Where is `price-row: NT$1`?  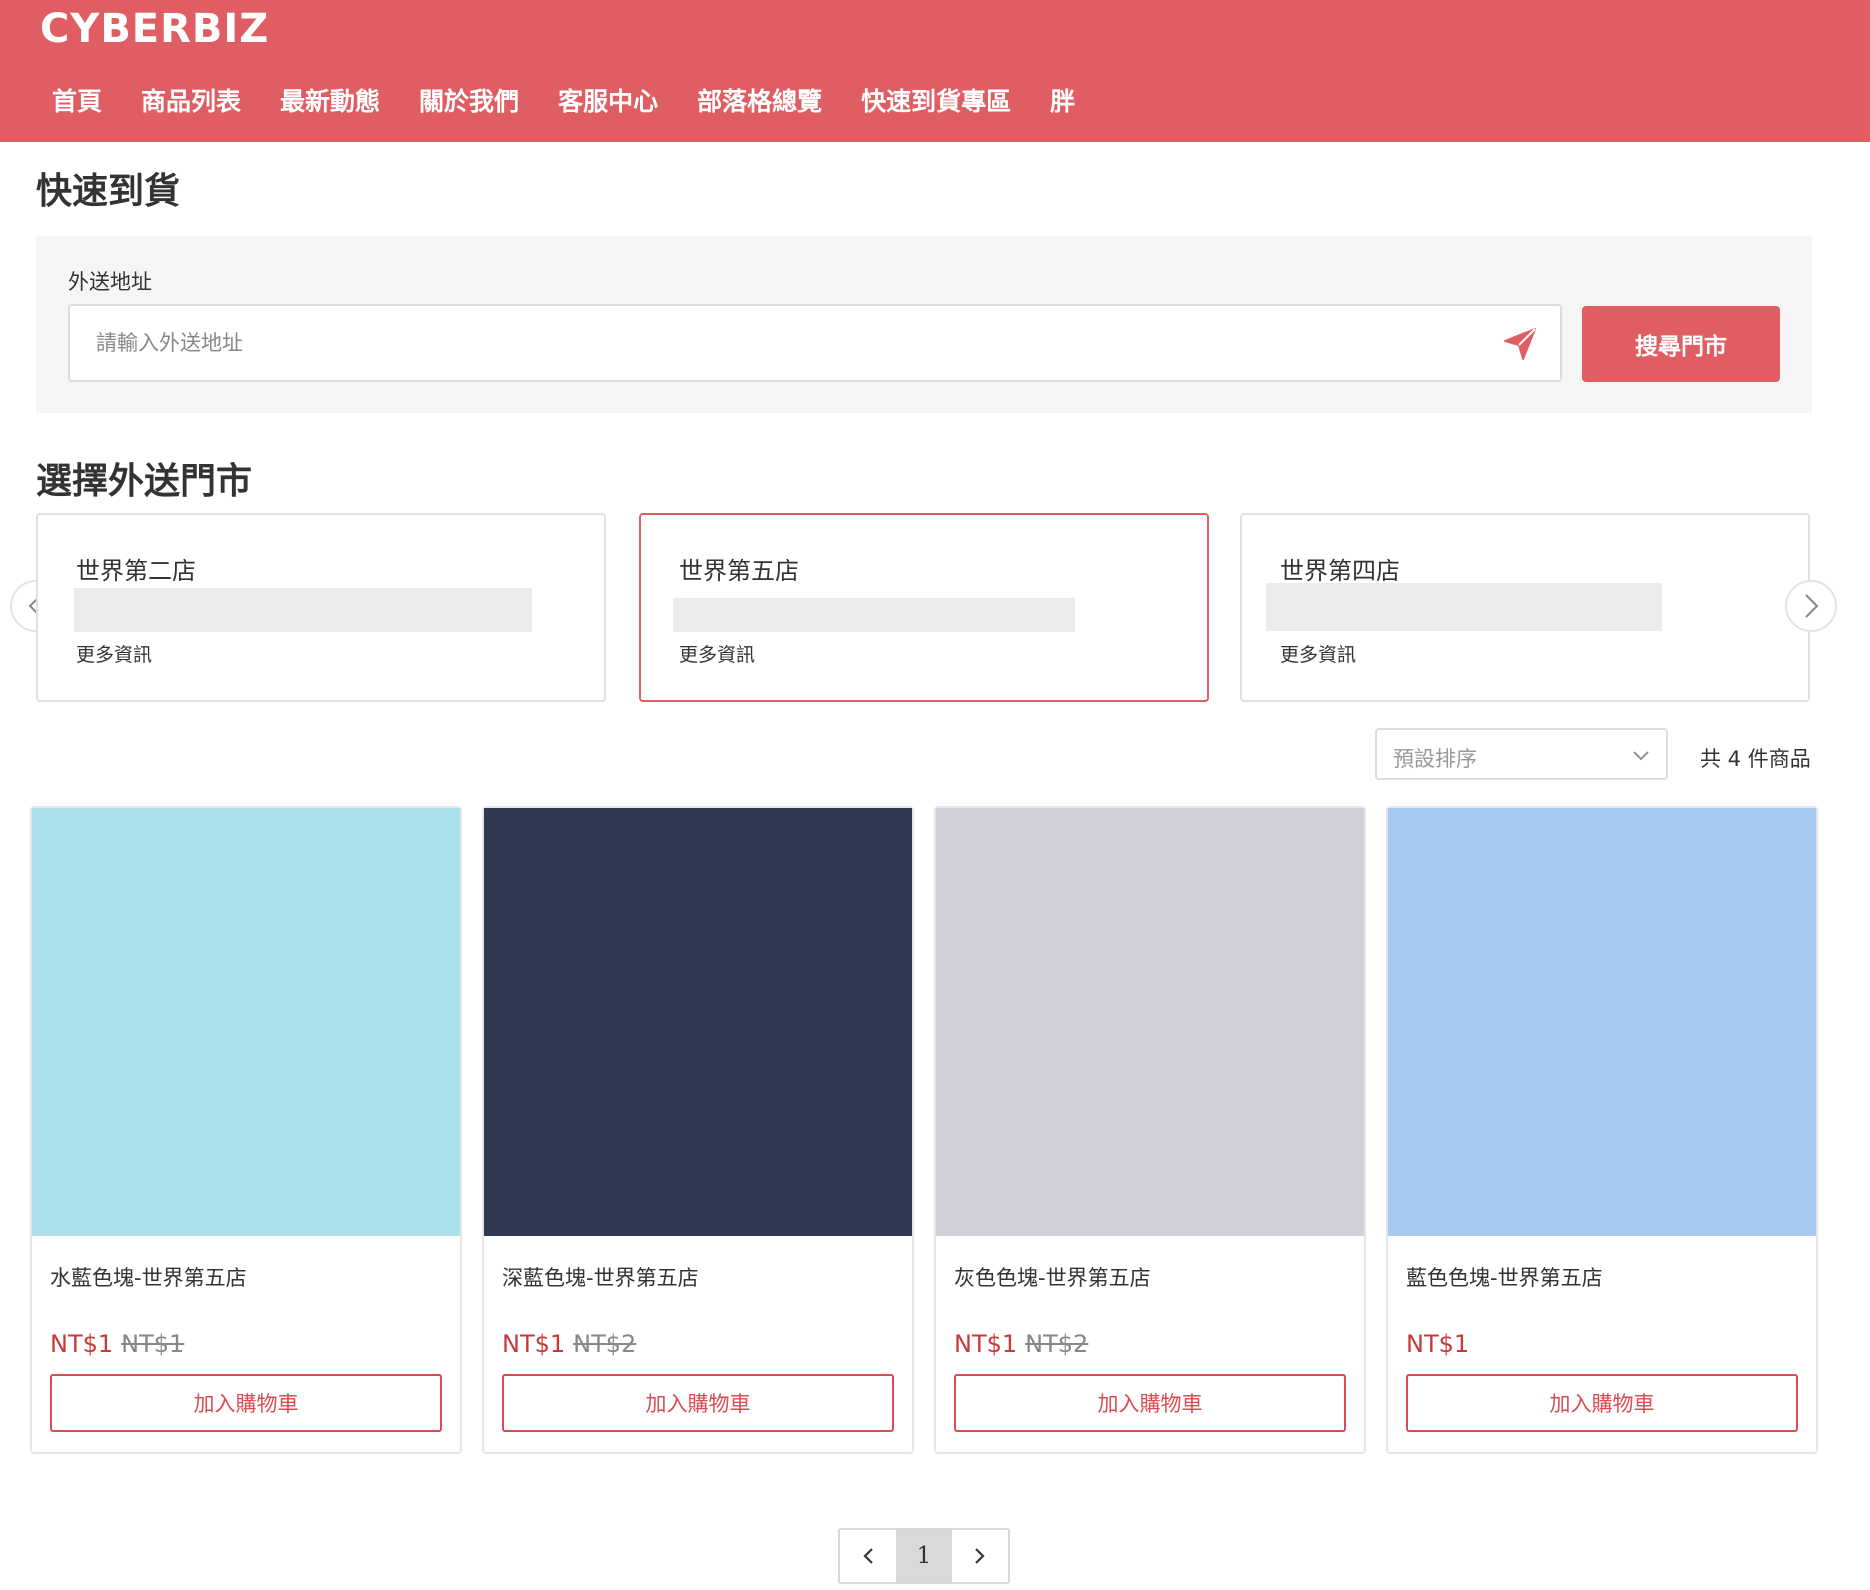 price-row: NT$1 is located at coordinates (1437, 1344).